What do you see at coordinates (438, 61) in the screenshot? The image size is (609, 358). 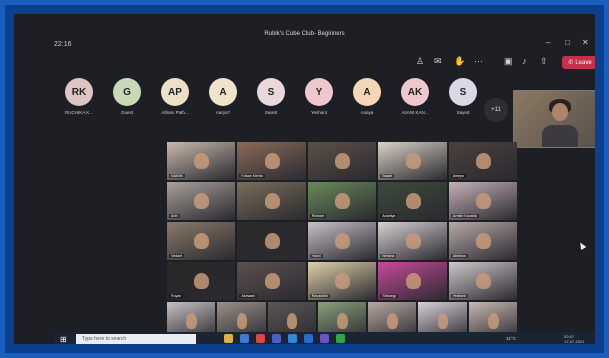 I see `chat-icon: ✉` at bounding box center [438, 61].